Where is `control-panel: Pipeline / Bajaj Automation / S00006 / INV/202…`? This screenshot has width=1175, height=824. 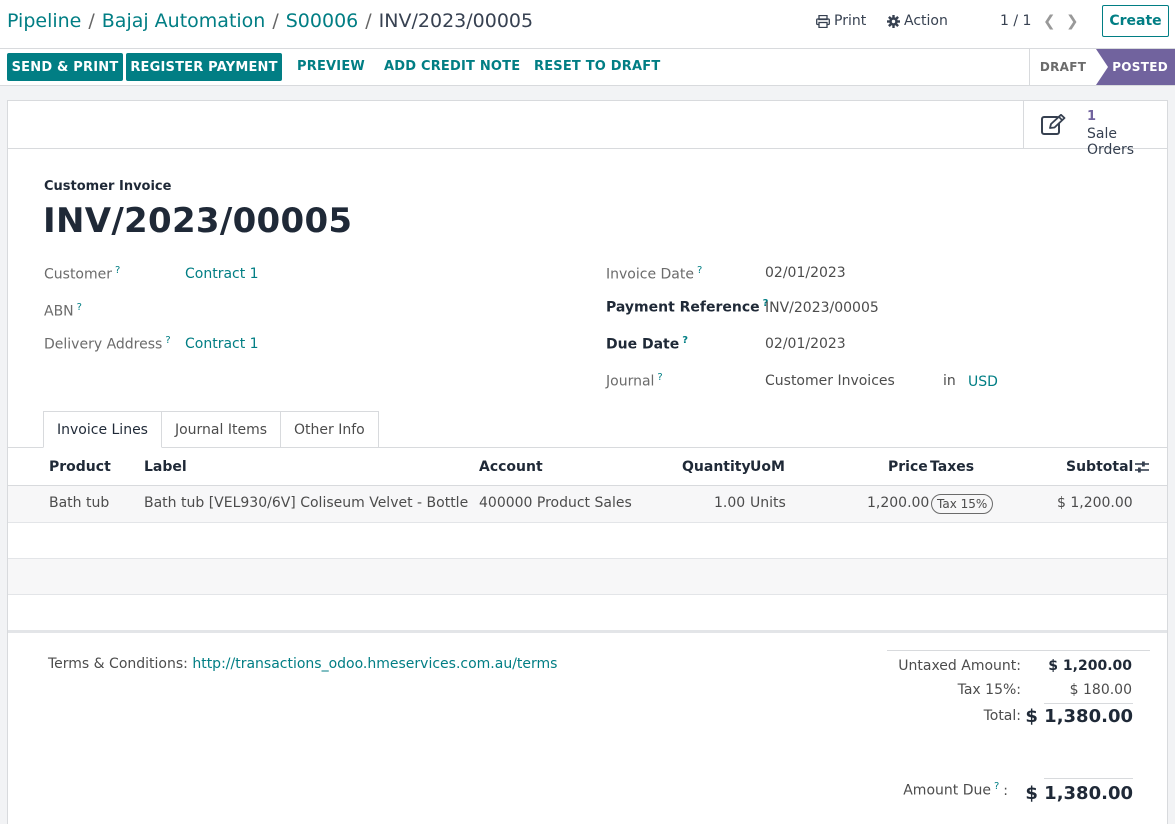
control-panel: Pipeline / Bajaj Automation / S00006 / INV/202… is located at coordinates (587, 24).